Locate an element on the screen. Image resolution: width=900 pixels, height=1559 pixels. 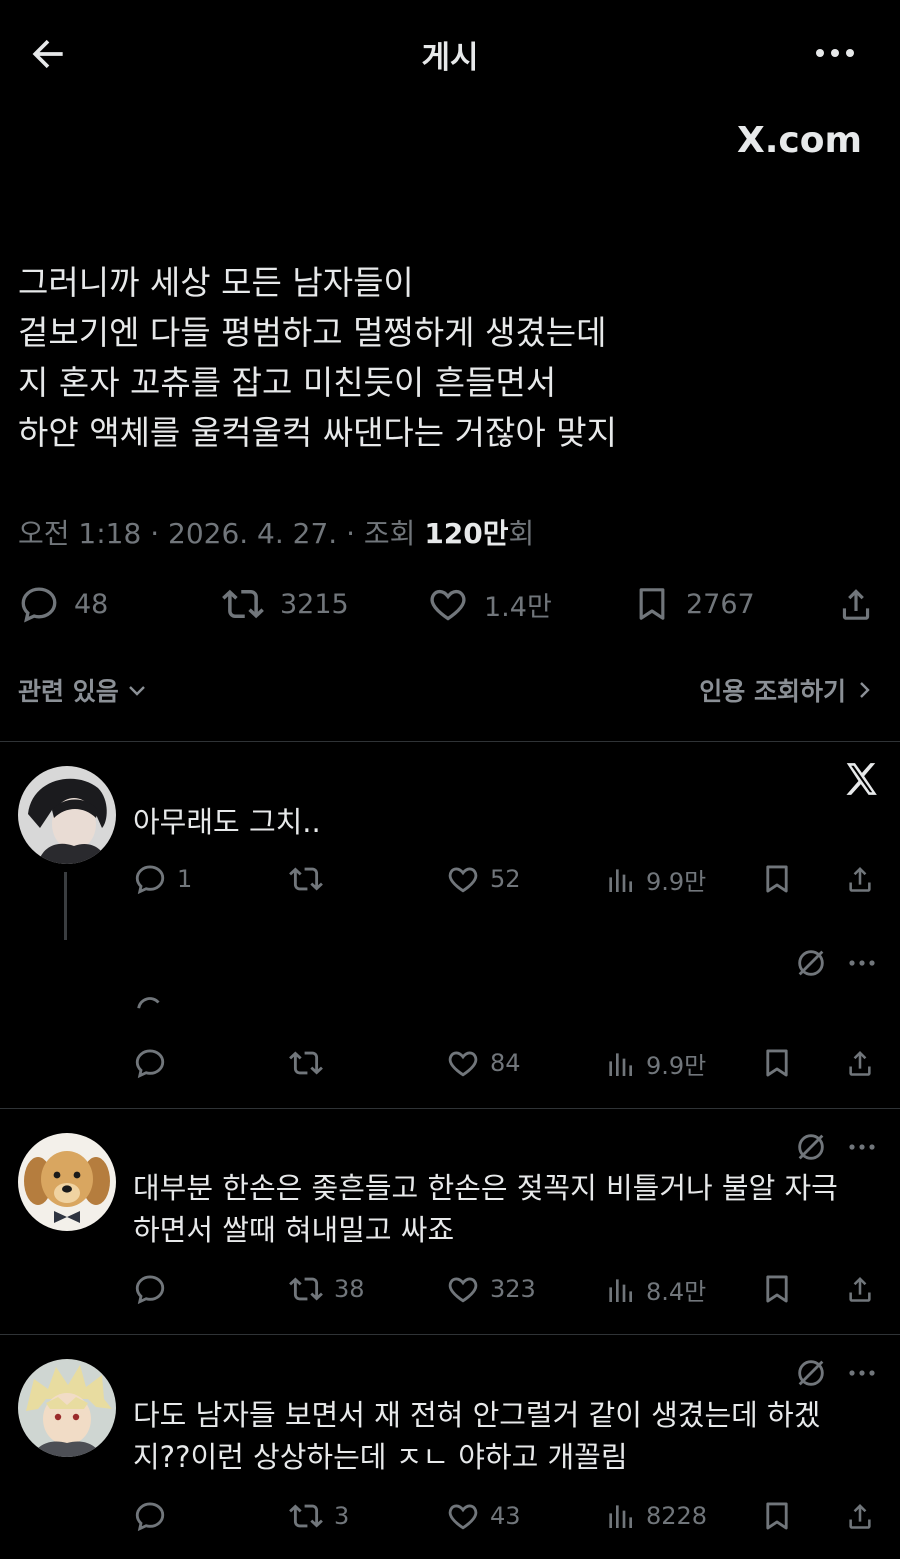
reply-button: 1 is located at coordinates (162, 879).